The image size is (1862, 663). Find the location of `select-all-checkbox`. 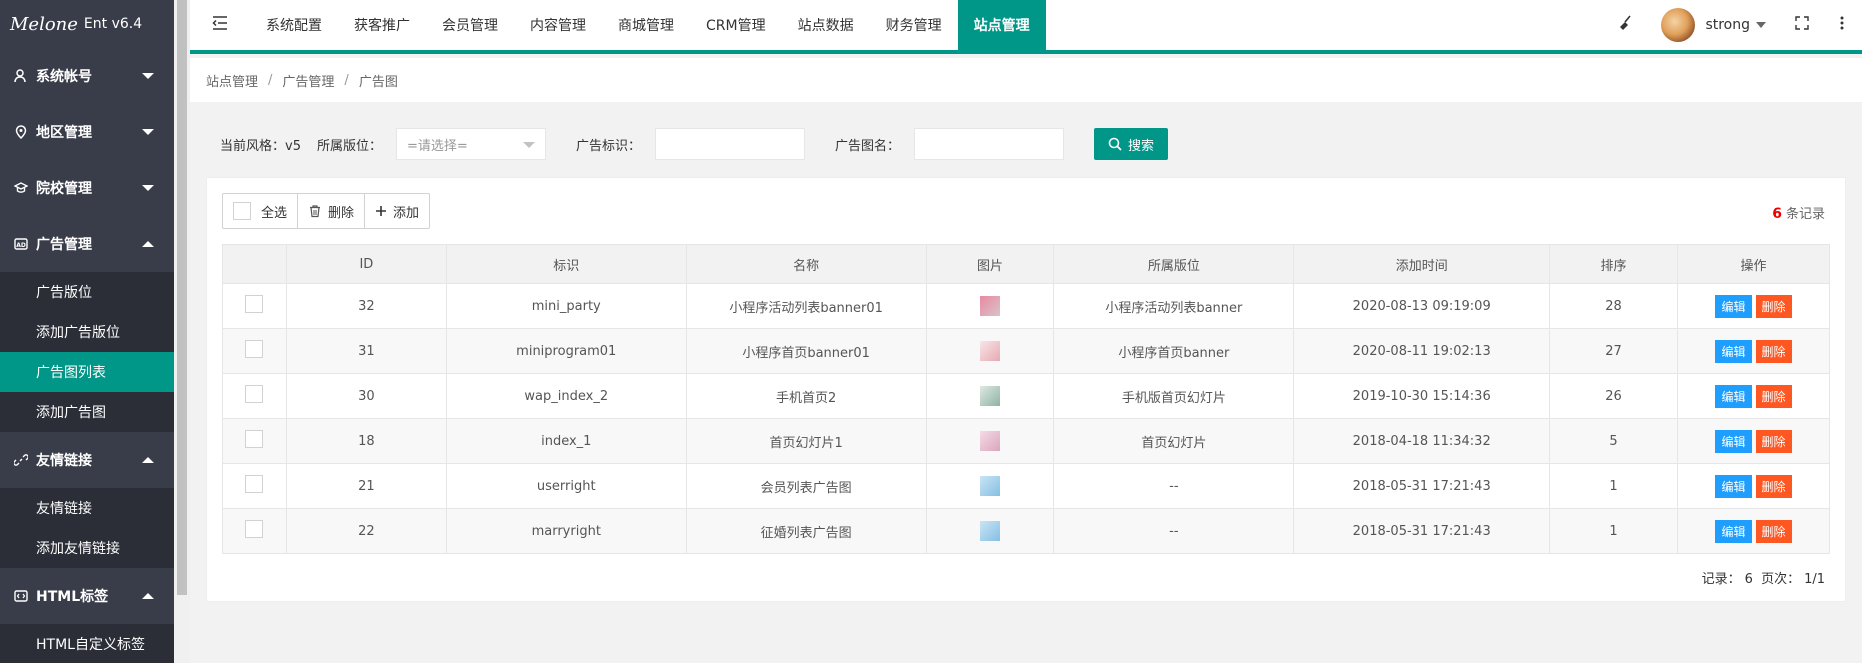

select-all-checkbox is located at coordinates (242, 211).